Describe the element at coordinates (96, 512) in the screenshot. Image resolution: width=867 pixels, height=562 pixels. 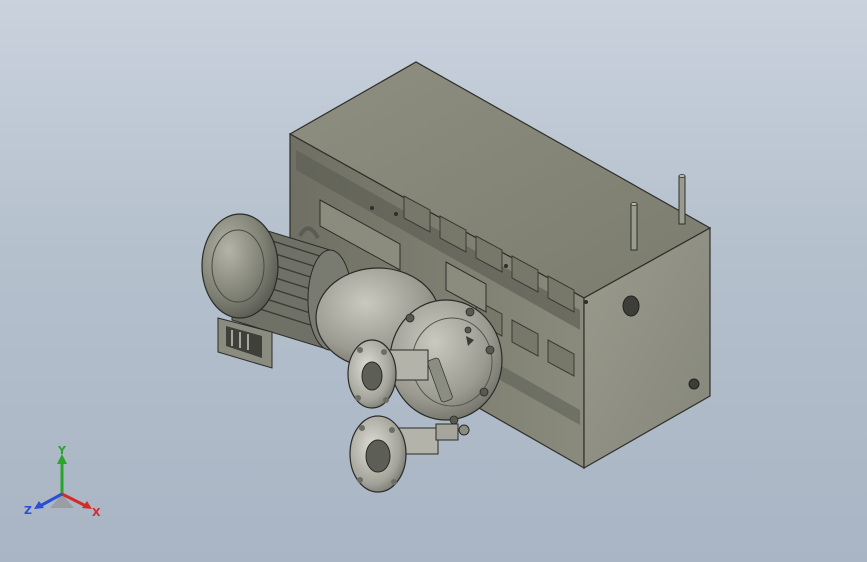
I see `x-axis-label: X` at that location.